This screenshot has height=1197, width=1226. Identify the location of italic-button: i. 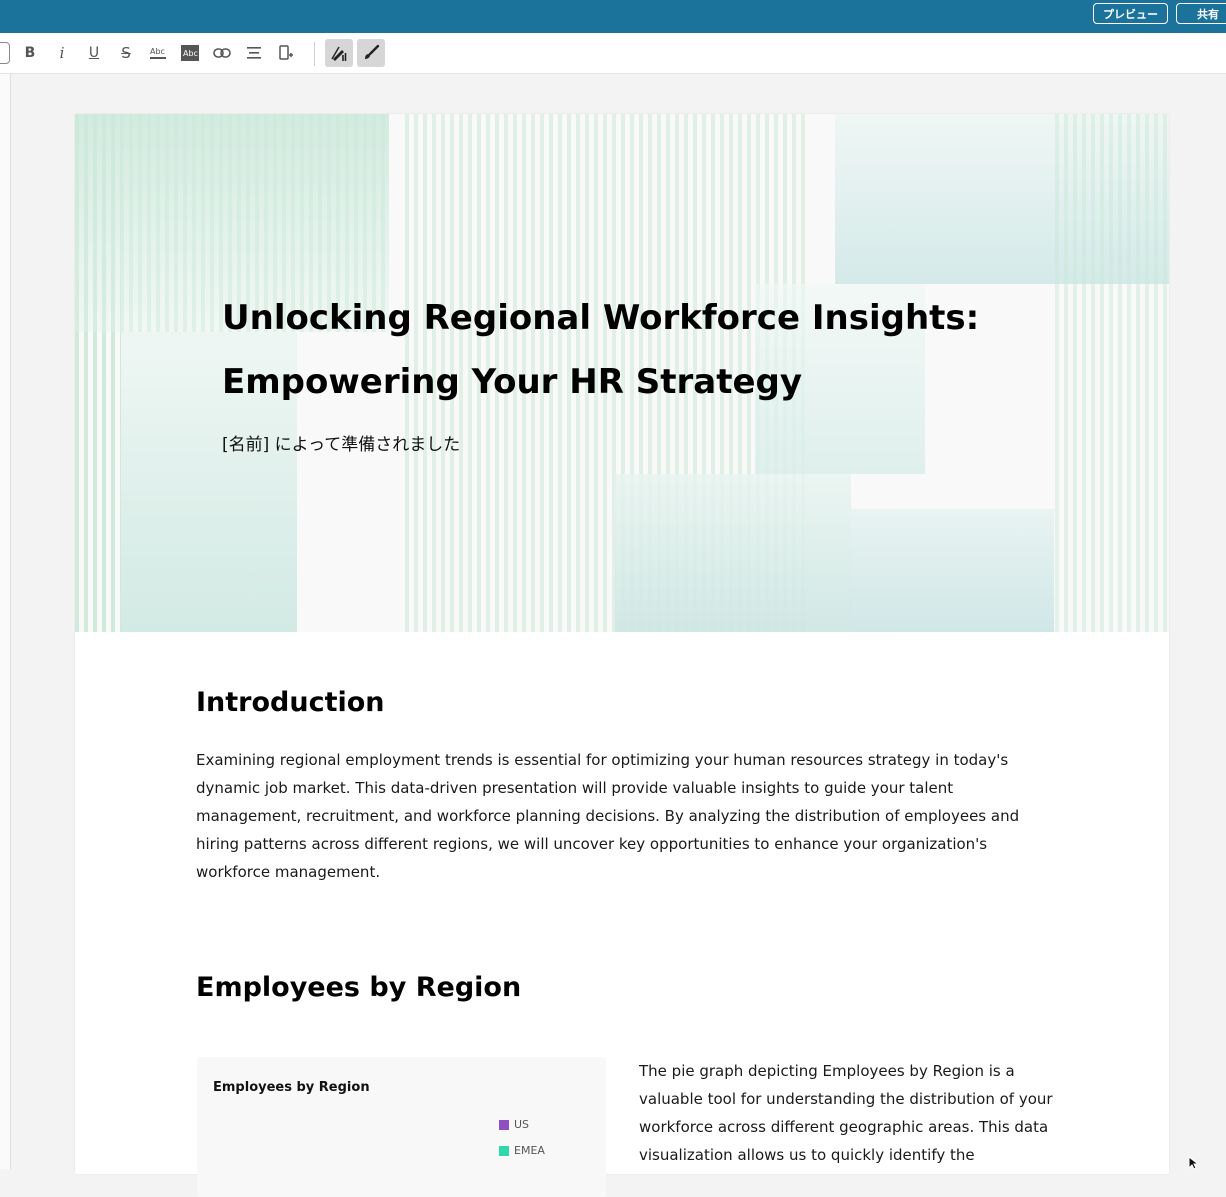
(62, 53).